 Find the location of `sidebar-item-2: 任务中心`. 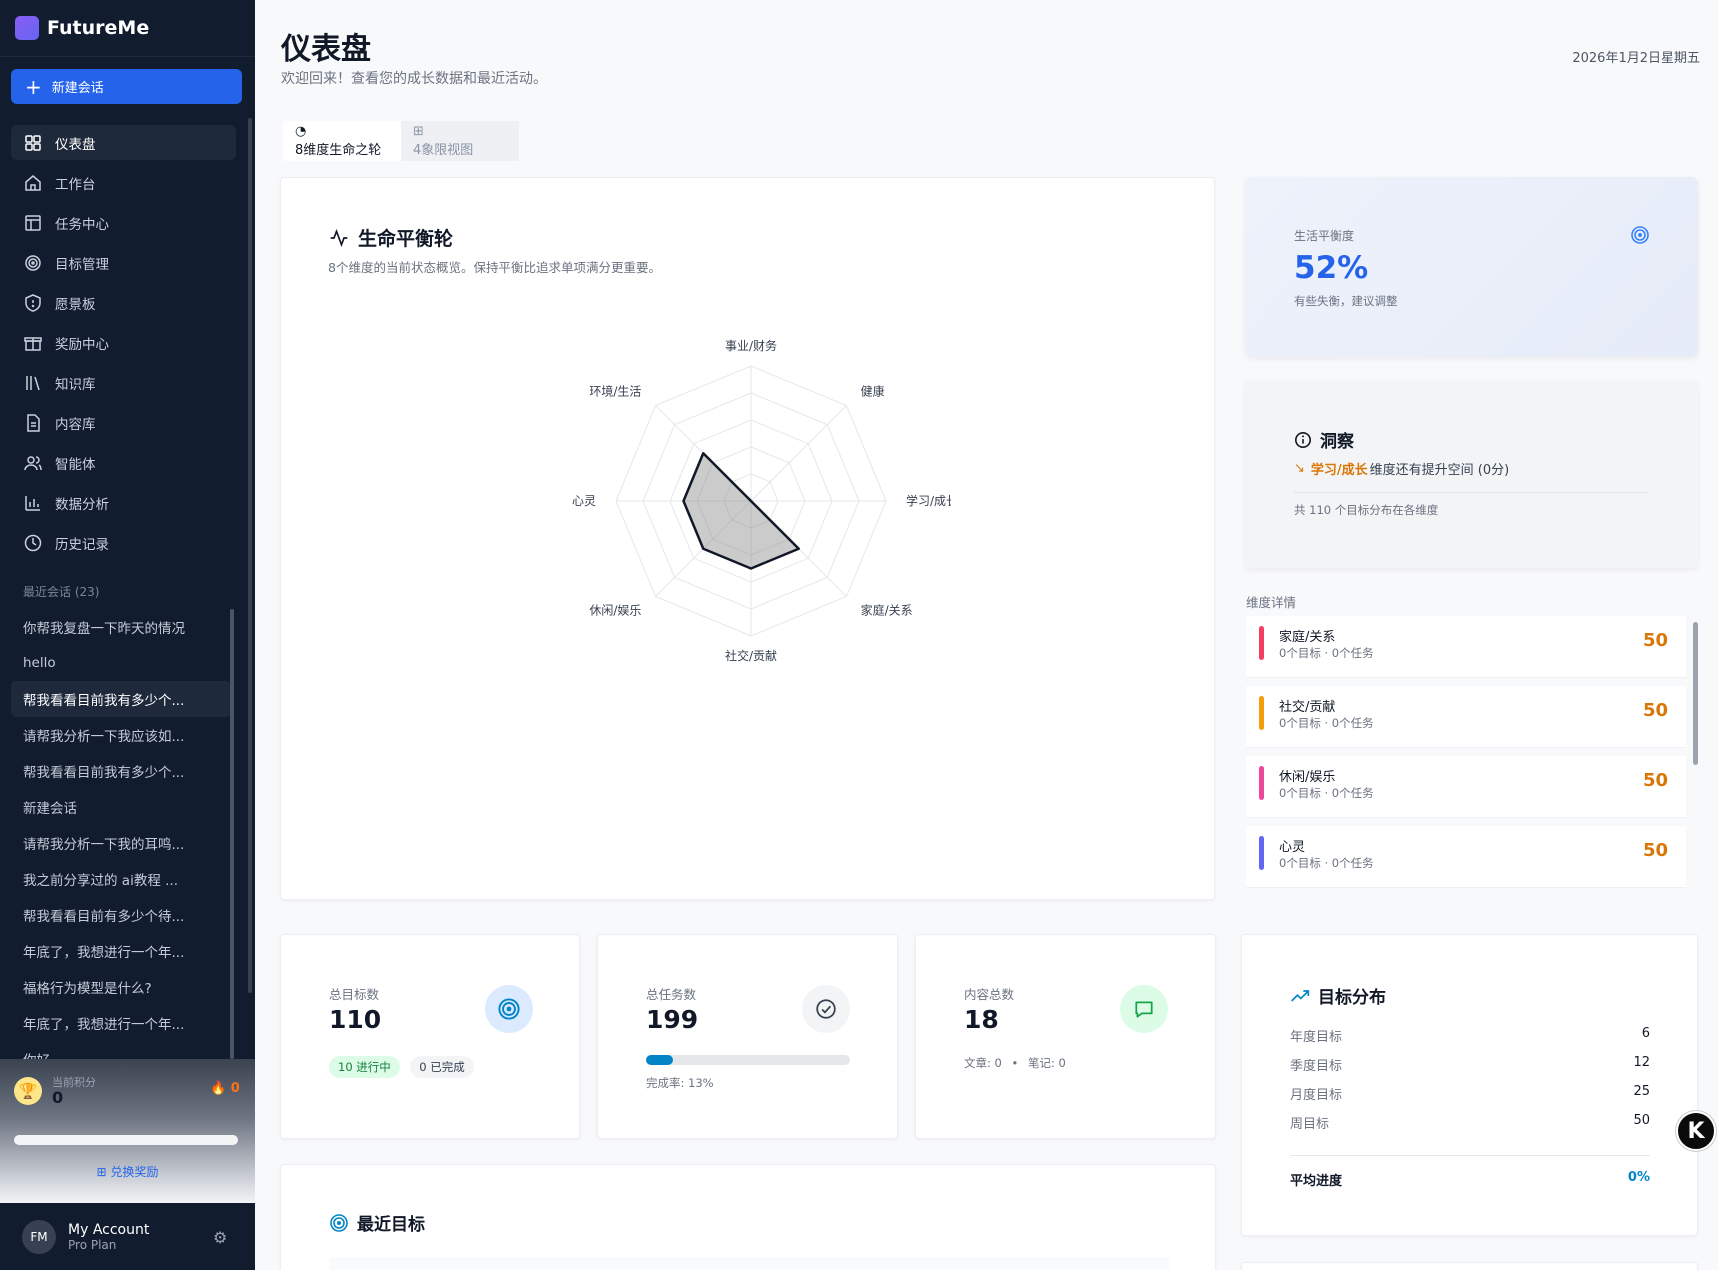

sidebar-item-2: 任务中心 is located at coordinates (123, 222).